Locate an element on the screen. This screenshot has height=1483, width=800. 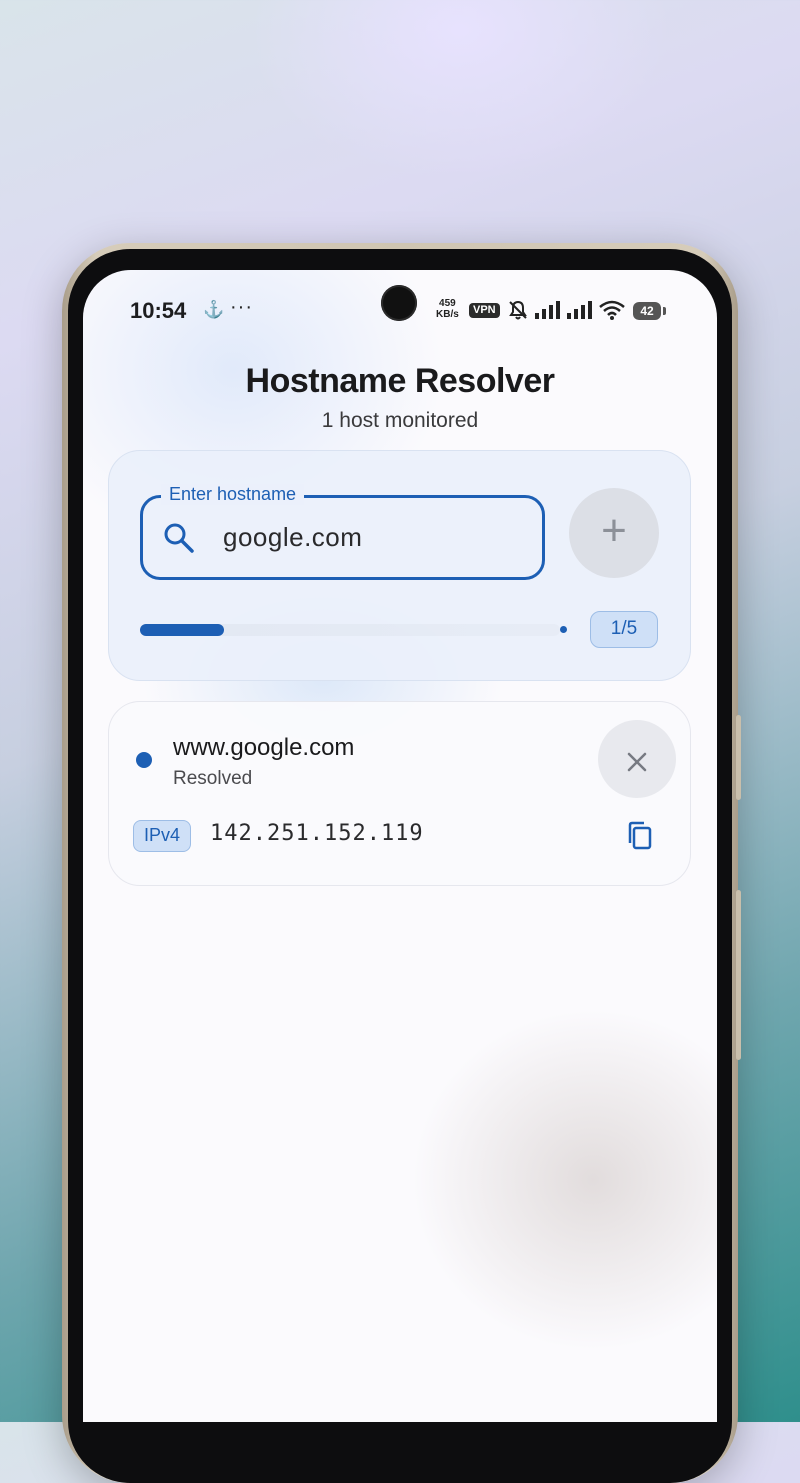
remove-host-button is located at coordinates (637, 759).